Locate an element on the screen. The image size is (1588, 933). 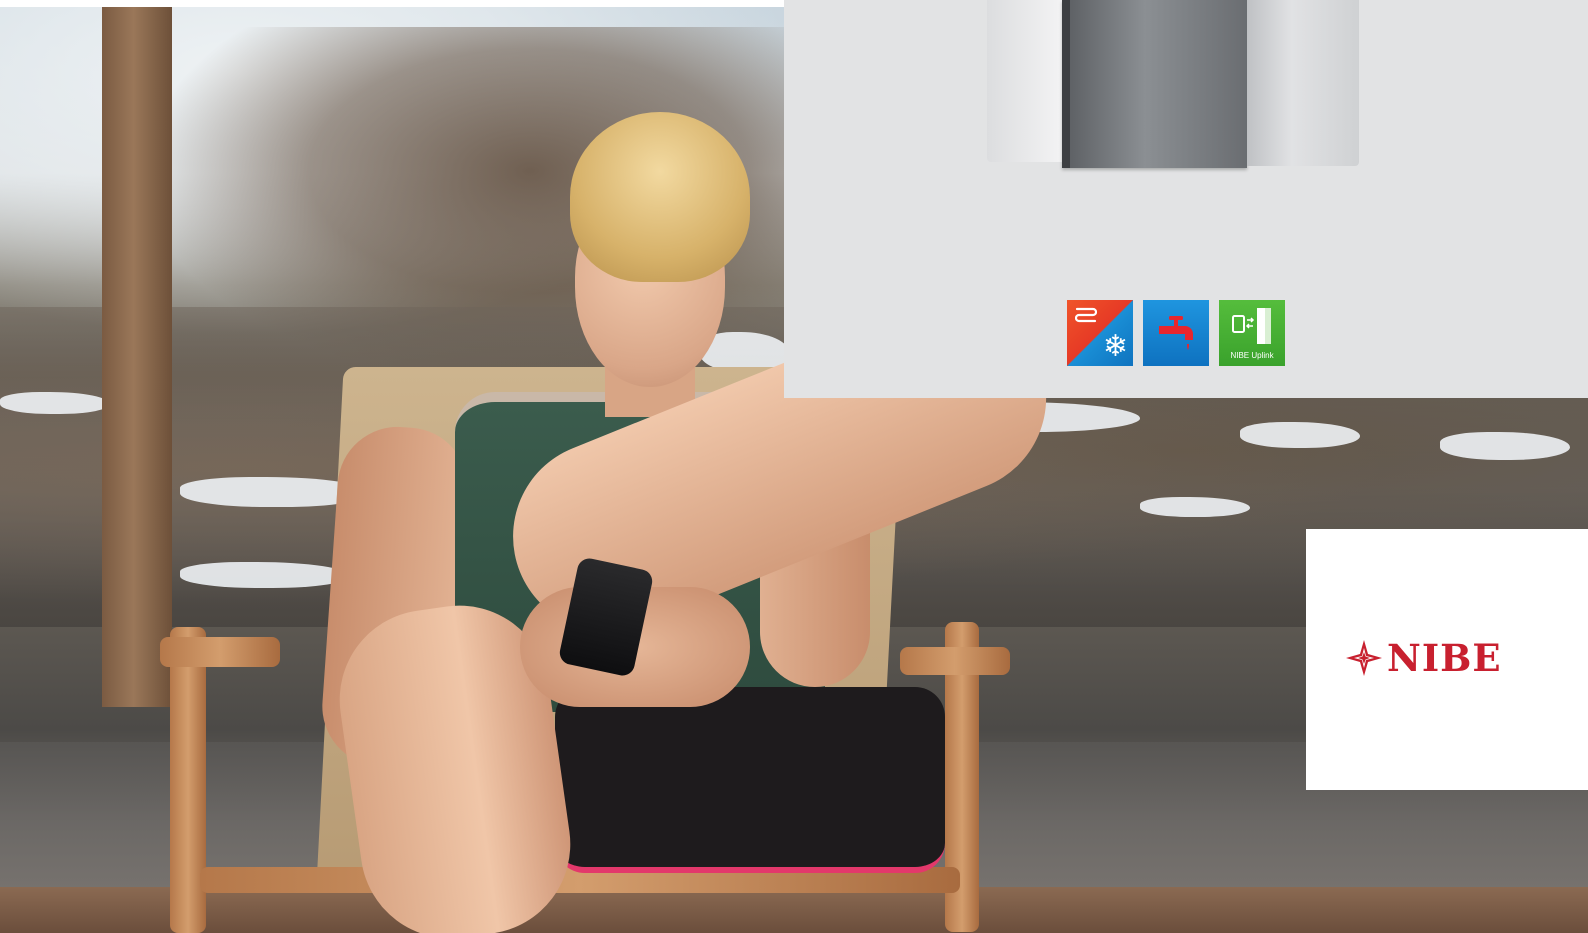
tap-icon is located at coordinates (1176, 333).